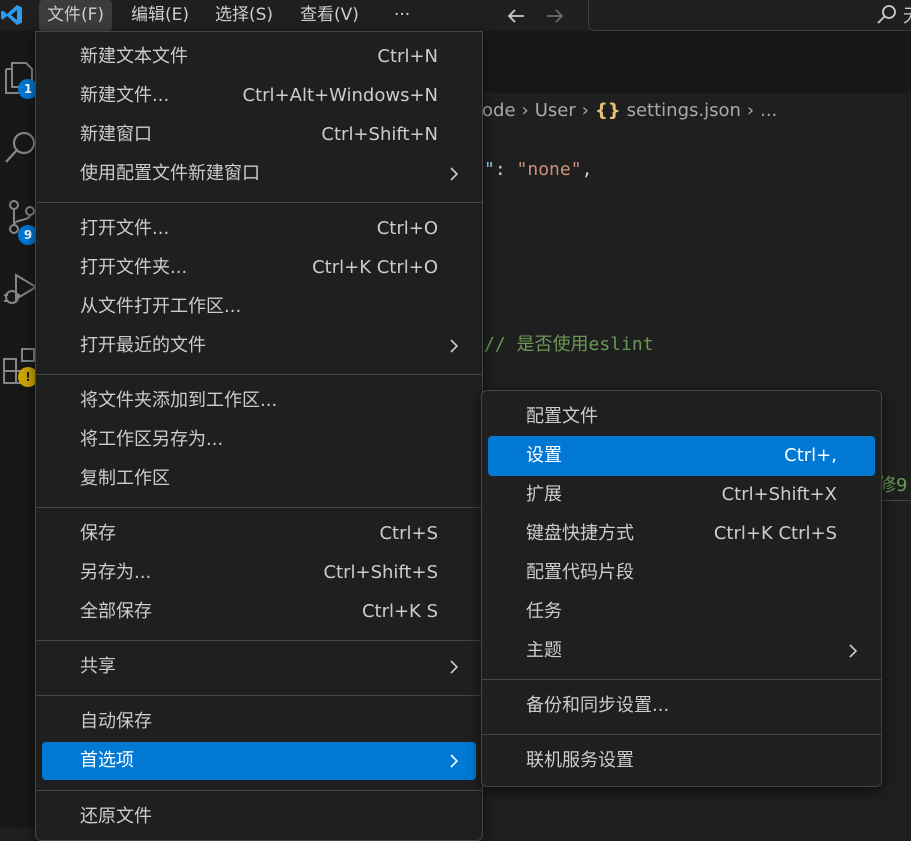 This screenshot has height=841, width=911. I want to click on menu-item-revert-file: 还原文件, so click(259, 817).